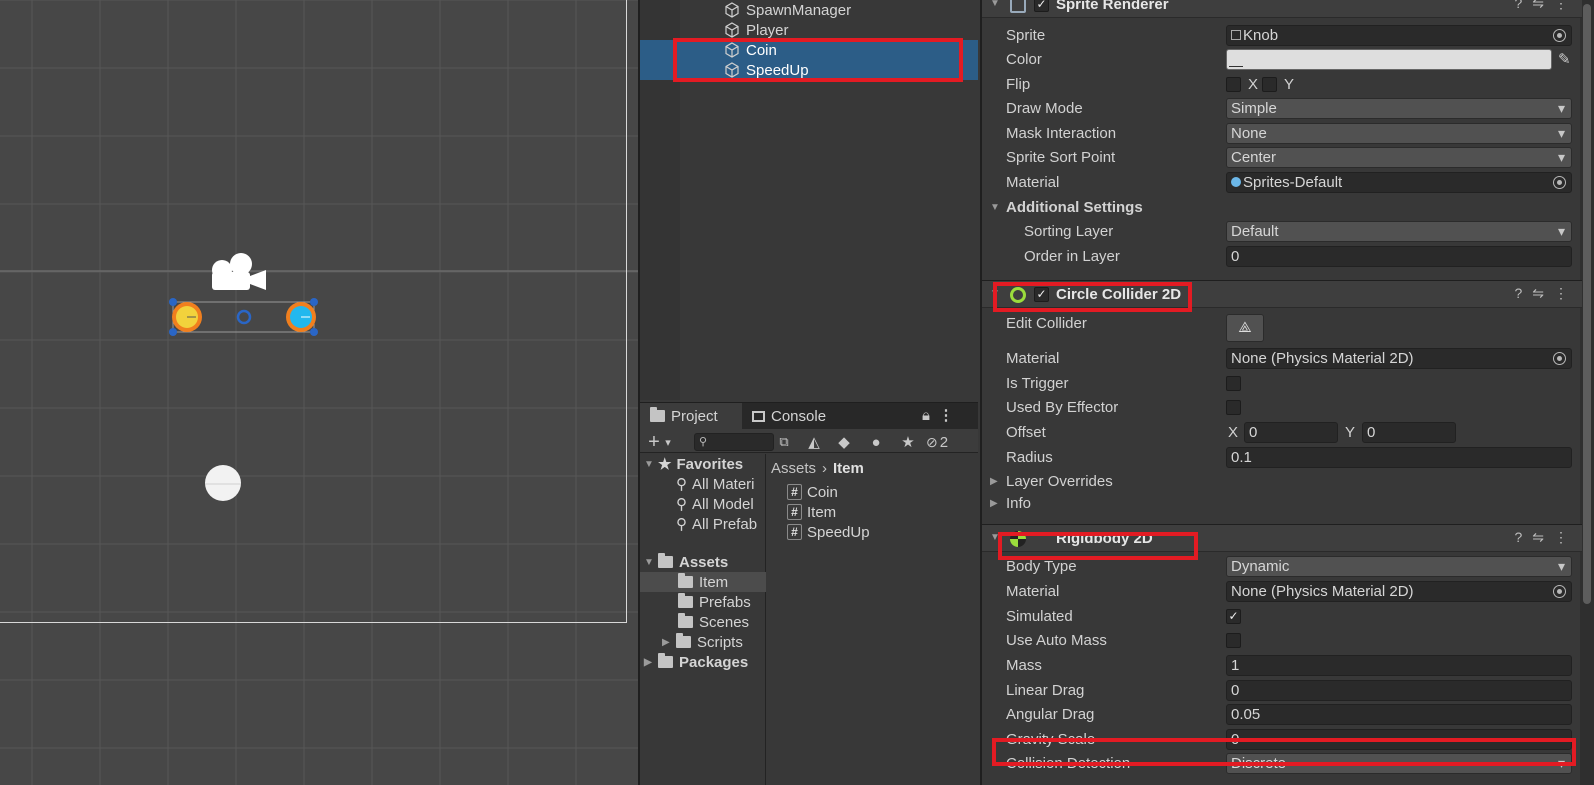 The height and width of the screenshot is (785, 1594). Describe the element at coordinates (838, 532) in the screenshot. I see `file-label: SpeedUp` at that location.